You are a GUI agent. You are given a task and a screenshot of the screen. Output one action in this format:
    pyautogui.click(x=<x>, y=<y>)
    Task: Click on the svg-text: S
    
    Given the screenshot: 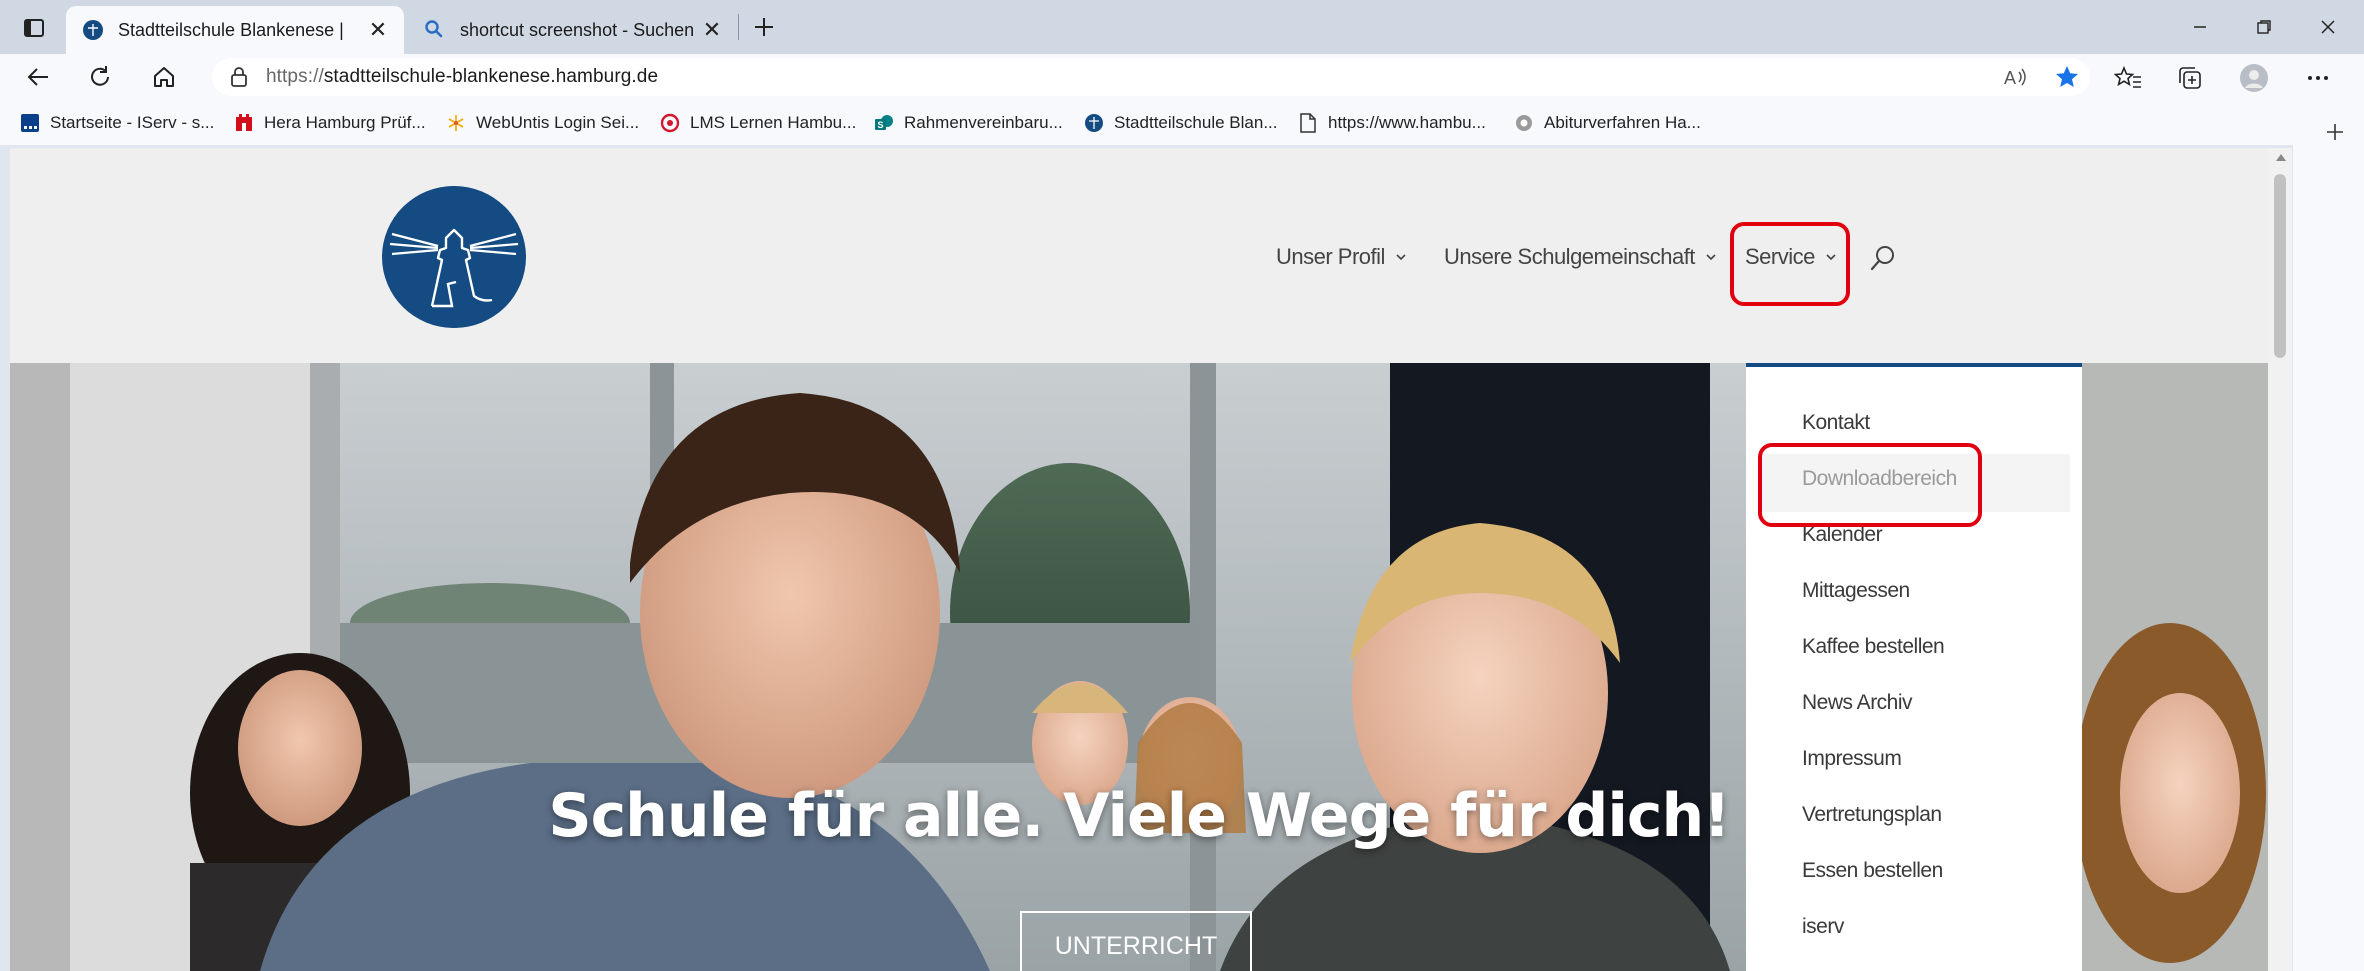 What is the action you would take?
    pyautogui.click(x=881, y=125)
    